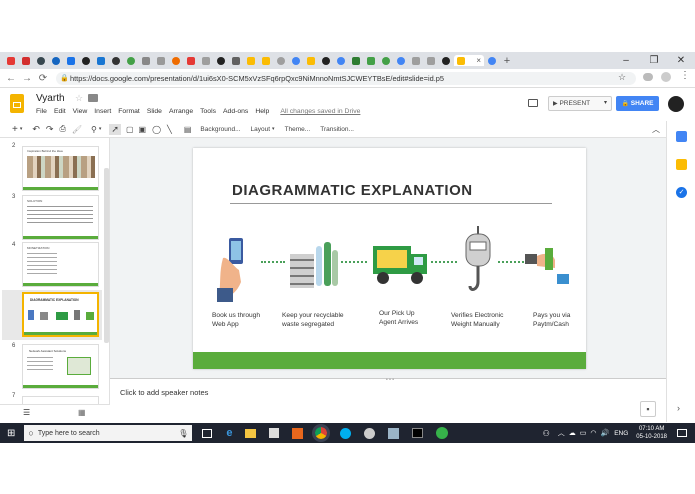  I want to click on expand-panel-icon: ›, so click(678, 408).